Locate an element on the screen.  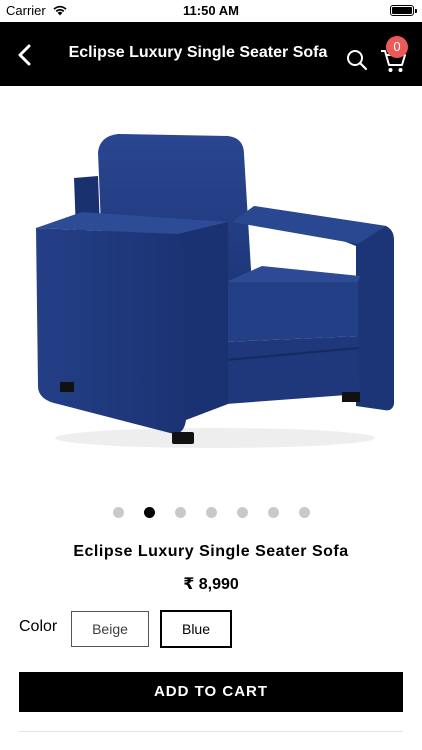
search-icon is located at coordinates (357, 60).